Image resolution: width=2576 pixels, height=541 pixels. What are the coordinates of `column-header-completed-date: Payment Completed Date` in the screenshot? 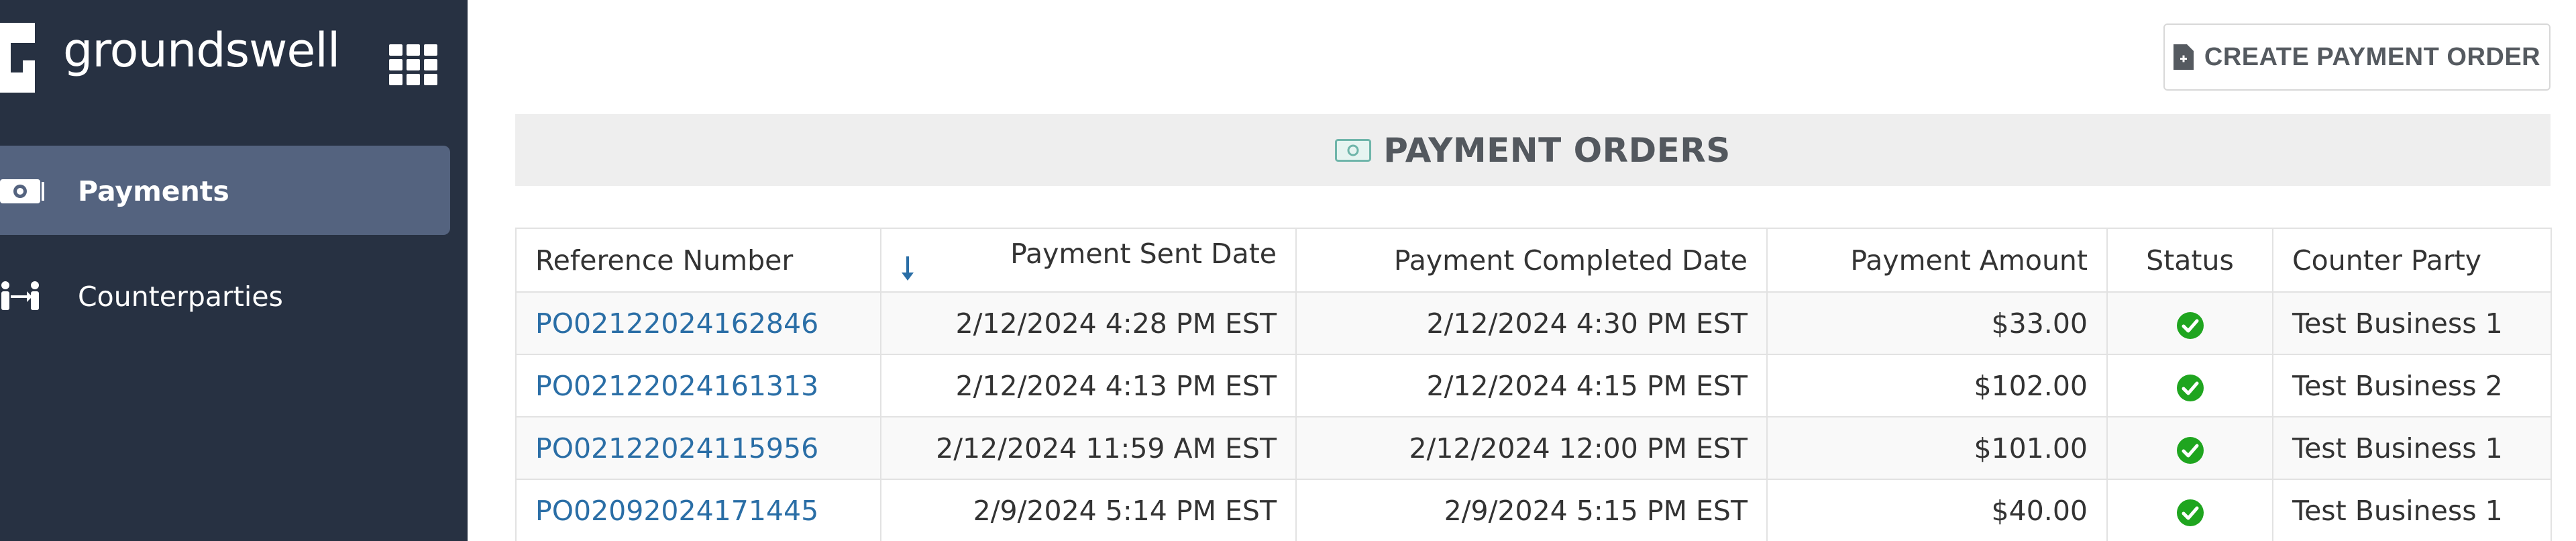 It's located at (1531, 260).